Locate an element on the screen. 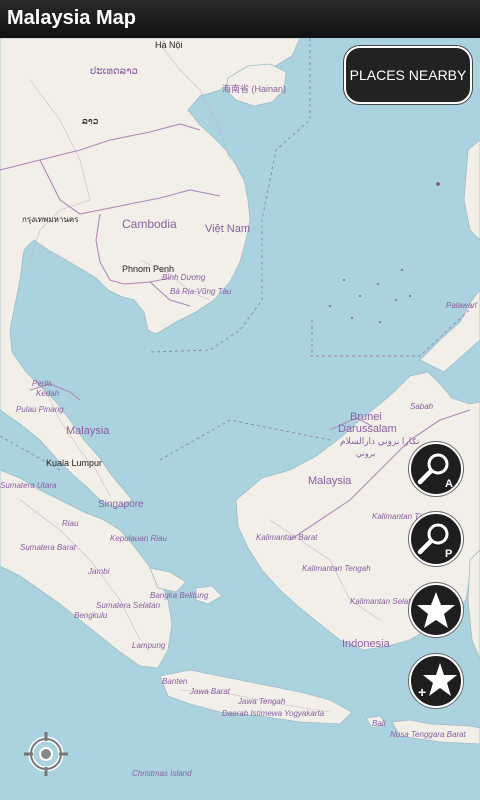 This screenshot has width=480, height=800. label-bali: Bali is located at coordinates (379, 723).